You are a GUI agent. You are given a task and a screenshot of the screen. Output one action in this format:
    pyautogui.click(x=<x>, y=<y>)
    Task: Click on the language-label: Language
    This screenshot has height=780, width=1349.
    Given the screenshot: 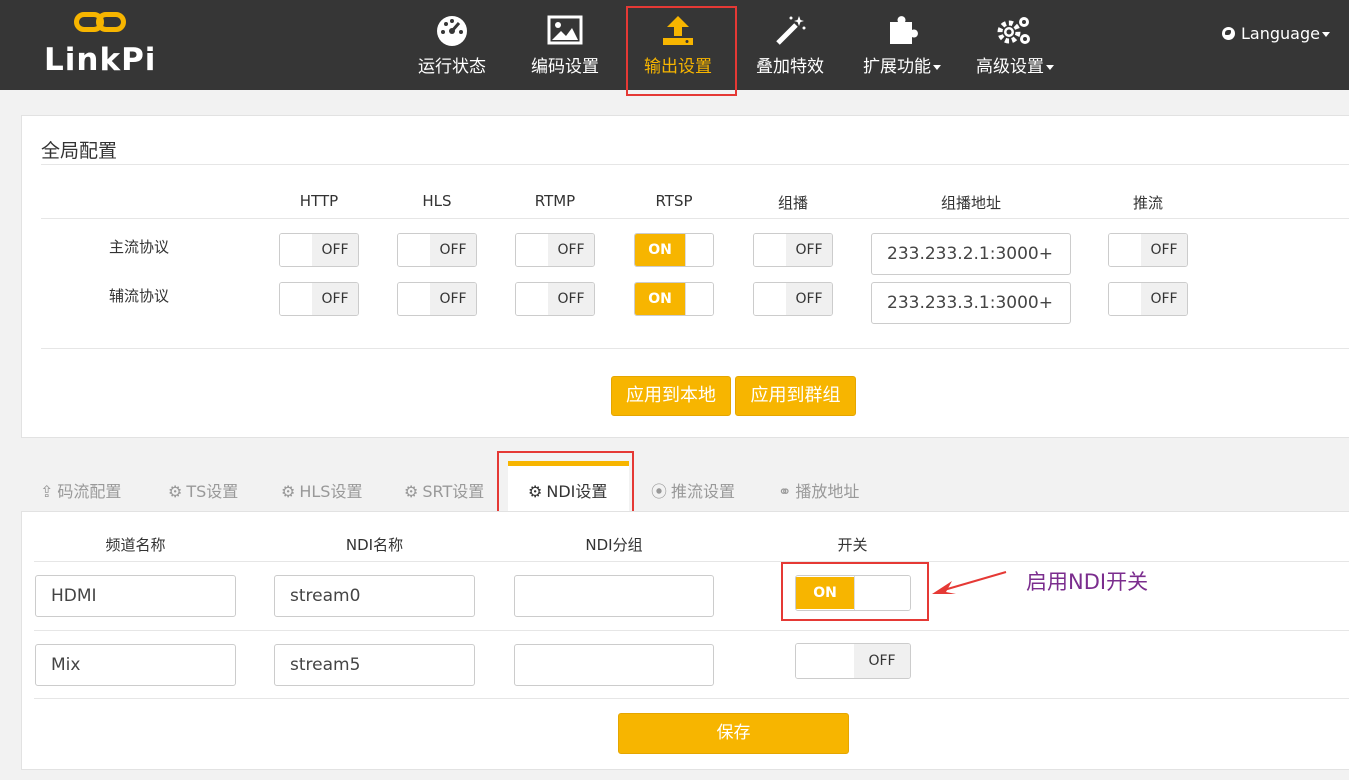 What is the action you would take?
    pyautogui.click(x=1280, y=33)
    